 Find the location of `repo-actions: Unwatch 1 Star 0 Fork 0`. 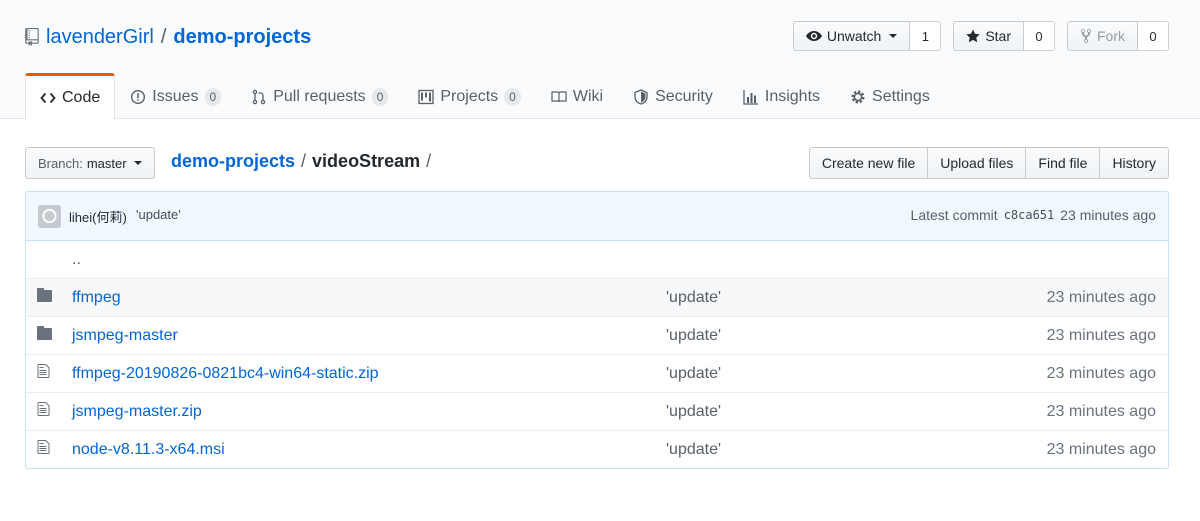

repo-actions: Unwatch 1 Star 0 Fork 0 is located at coordinates (980, 36).